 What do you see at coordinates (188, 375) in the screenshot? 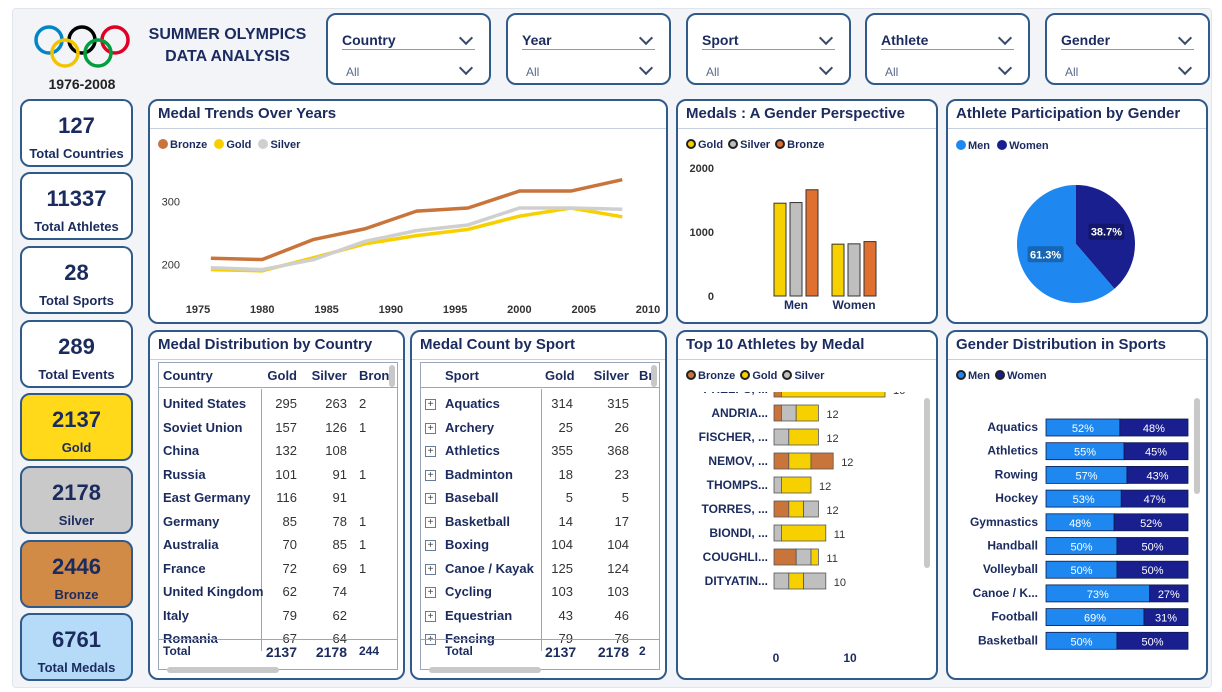
I see `column-header: Country` at bounding box center [188, 375].